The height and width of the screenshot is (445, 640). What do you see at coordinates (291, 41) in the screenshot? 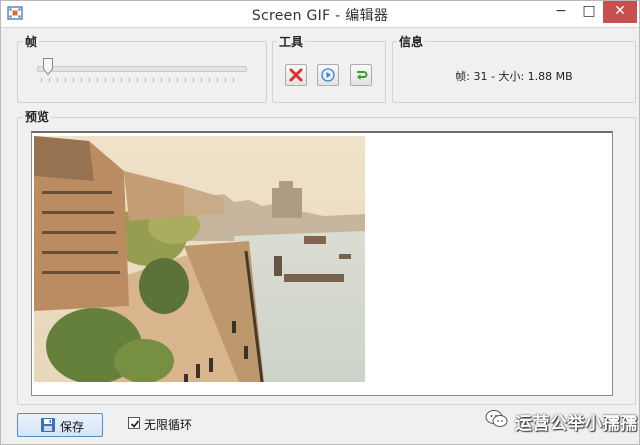
I see `tools-group-label: 工具` at bounding box center [291, 41].